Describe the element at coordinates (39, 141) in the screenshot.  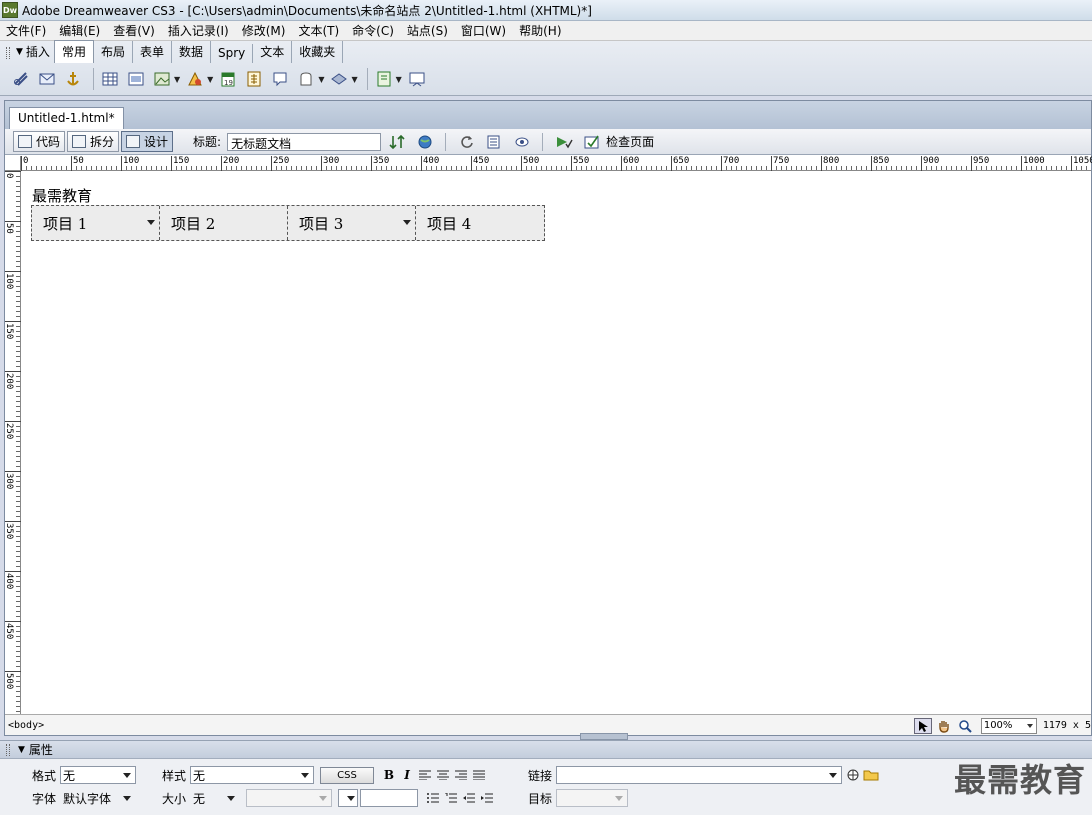
I see `code-view-button: 代码` at that location.